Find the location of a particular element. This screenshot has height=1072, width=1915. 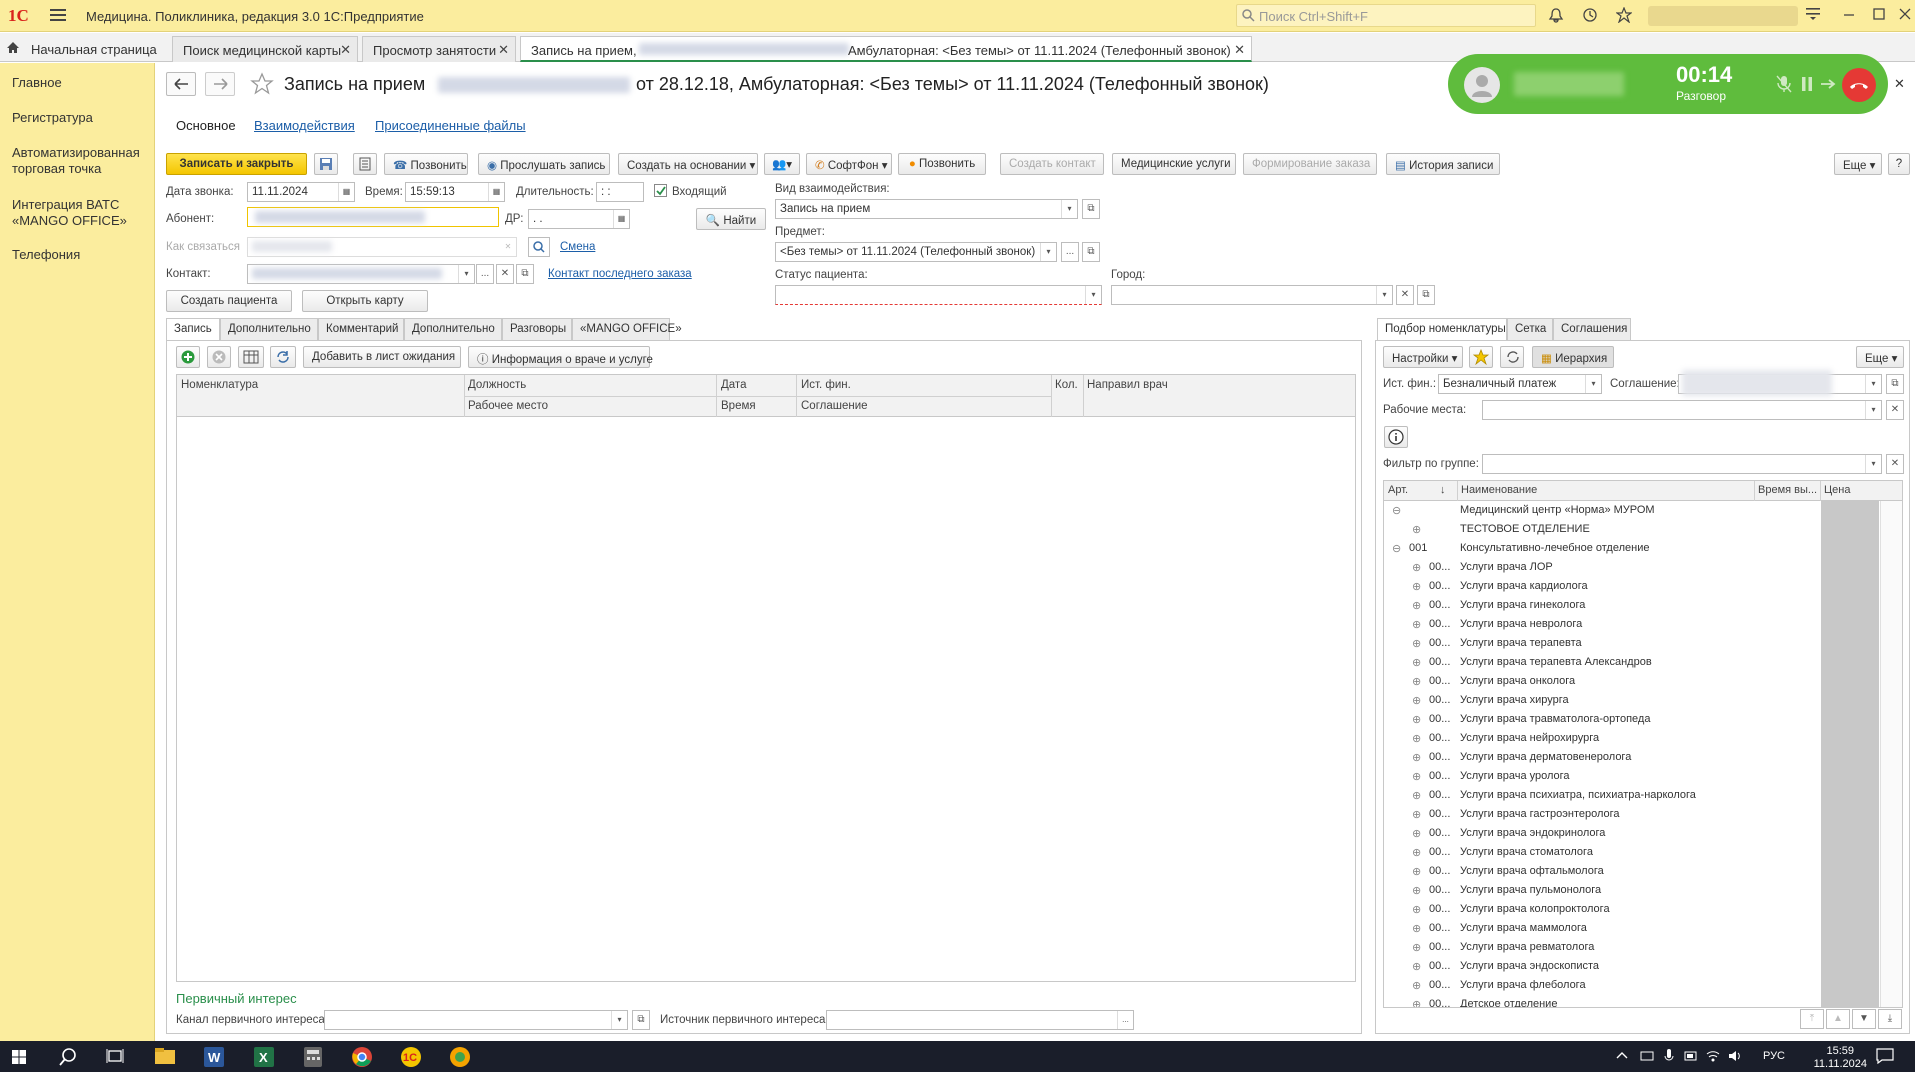

group-filter-select: ▾ is located at coordinates (1682, 464).